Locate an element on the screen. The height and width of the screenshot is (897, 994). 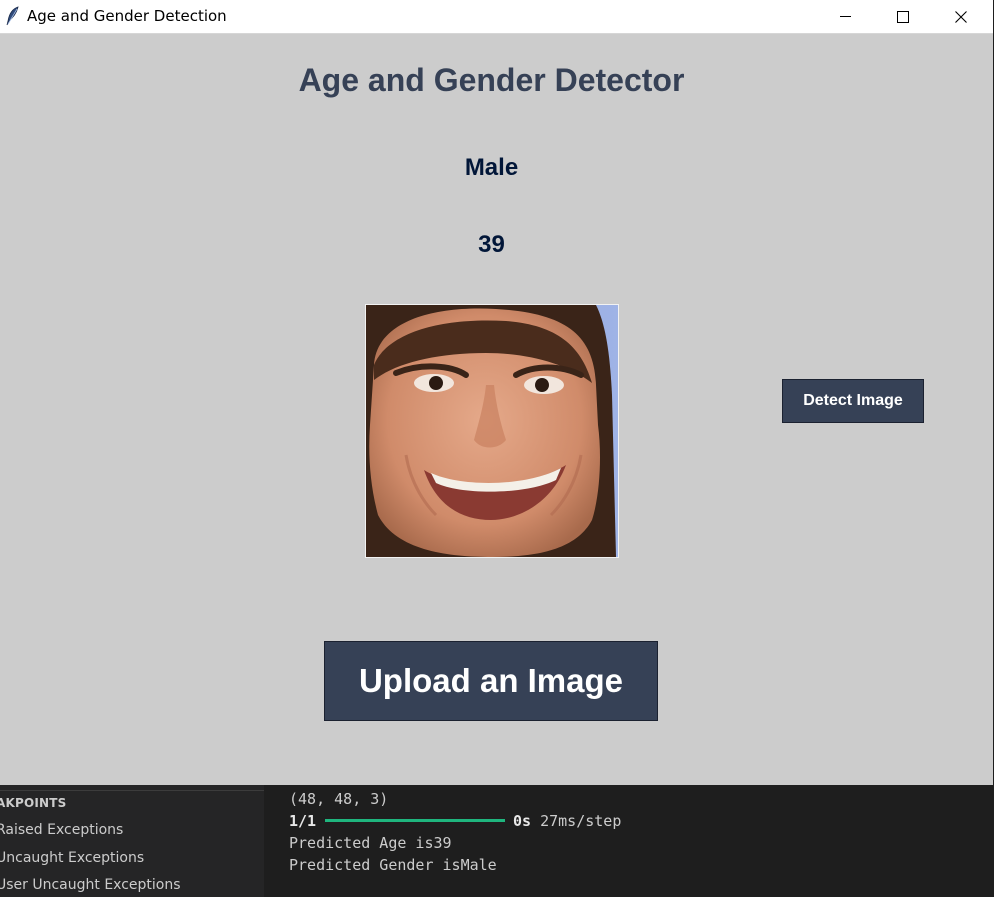
minimize-button is located at coordinates (845, 16).